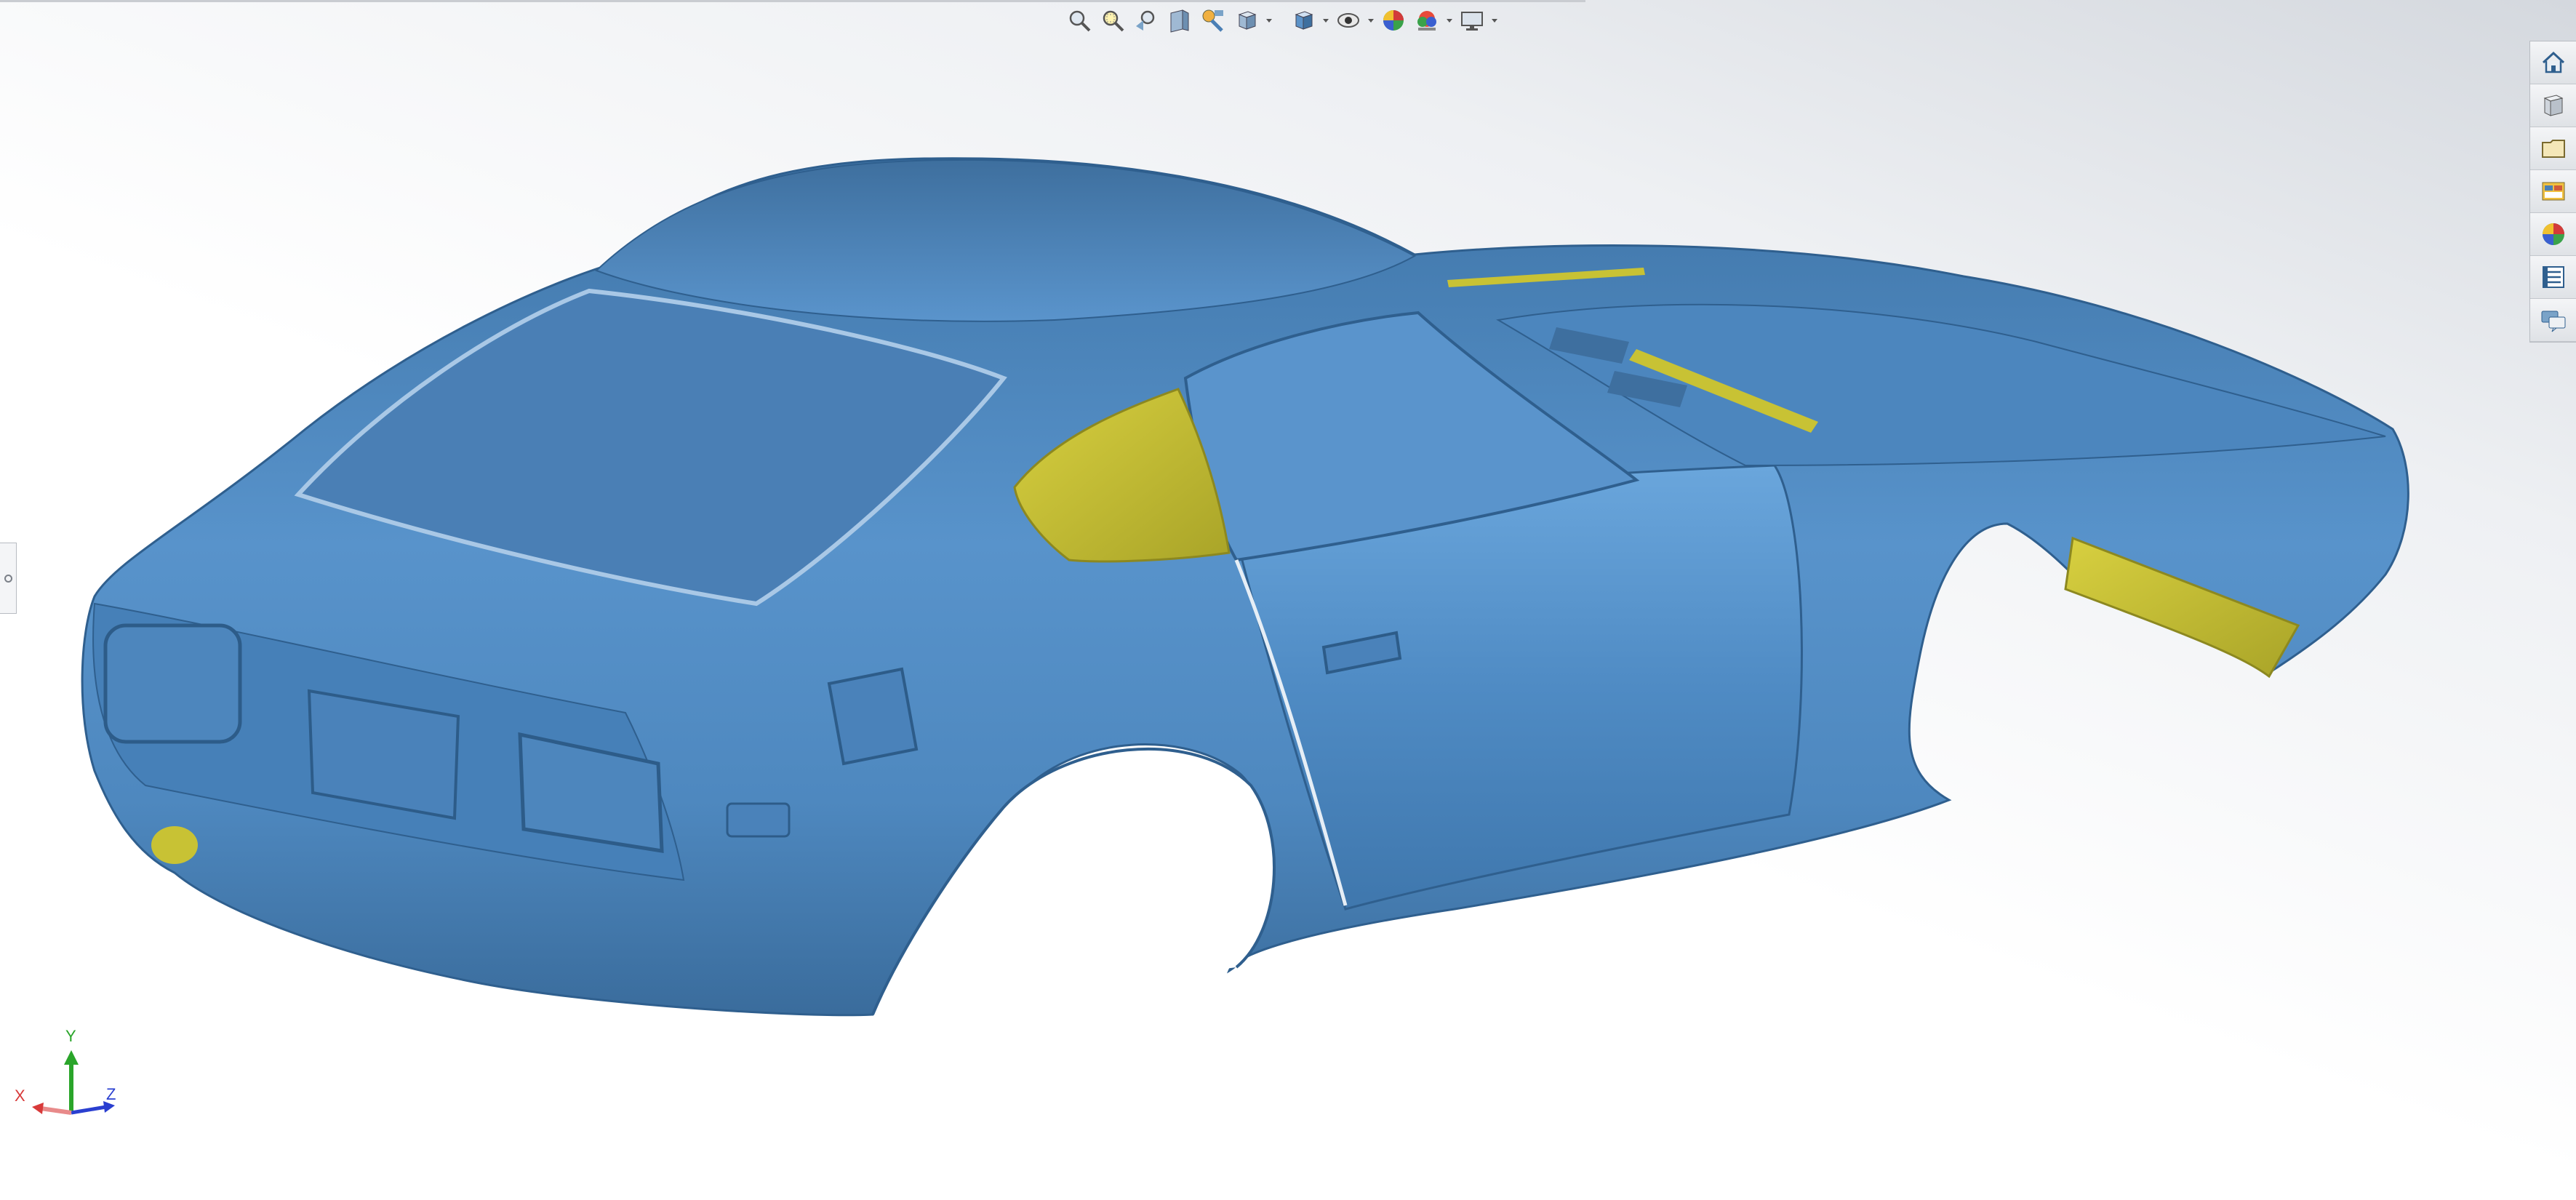 This screenshot has width=2576, height=1200. What do you see at coordinates (1494, 20) in the screenshot?
I see `view-settings-dropdown` at bounding box center [1494, 20].